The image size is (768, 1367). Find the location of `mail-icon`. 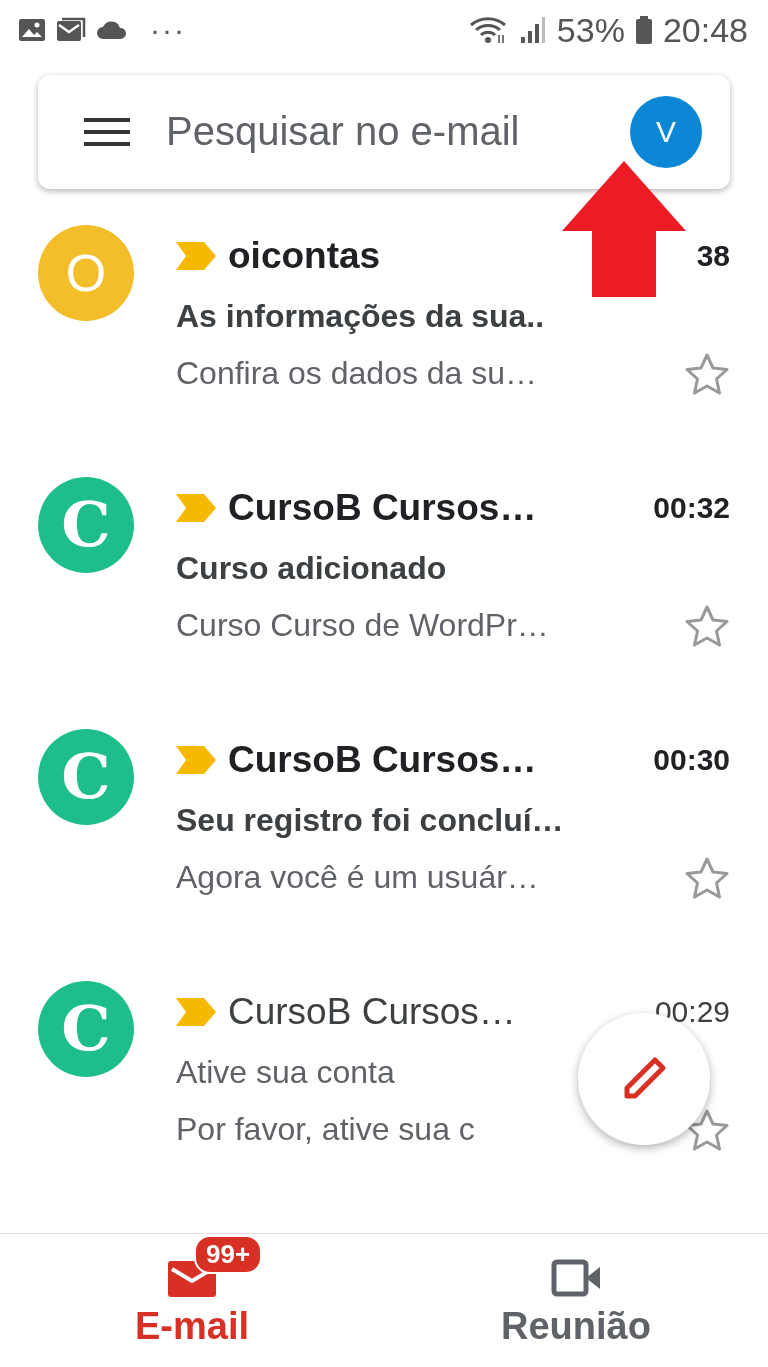

mail-icon is located at coordinates (71, 30).